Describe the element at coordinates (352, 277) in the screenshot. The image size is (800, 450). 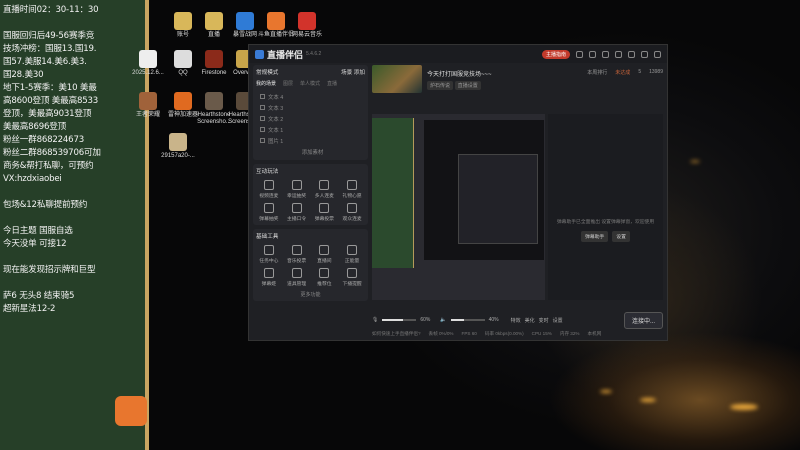
I see `tool-item: 下播提醒` at that location.